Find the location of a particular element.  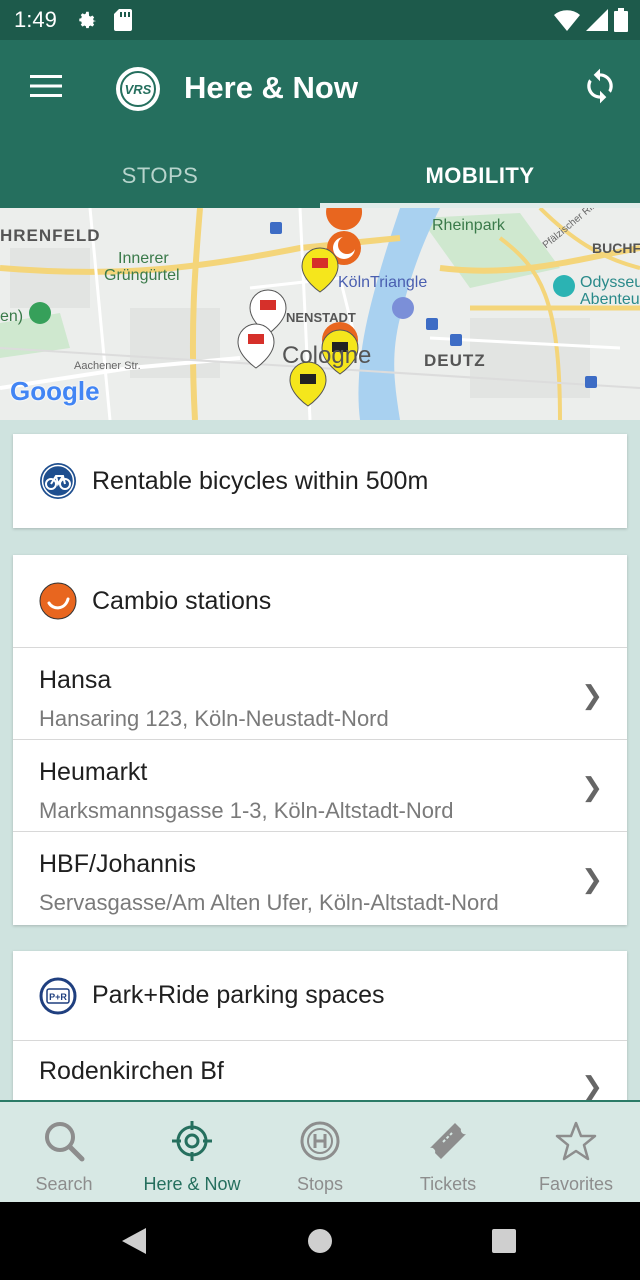

tab-stops: STOPS is located at coordinates (160, 176).